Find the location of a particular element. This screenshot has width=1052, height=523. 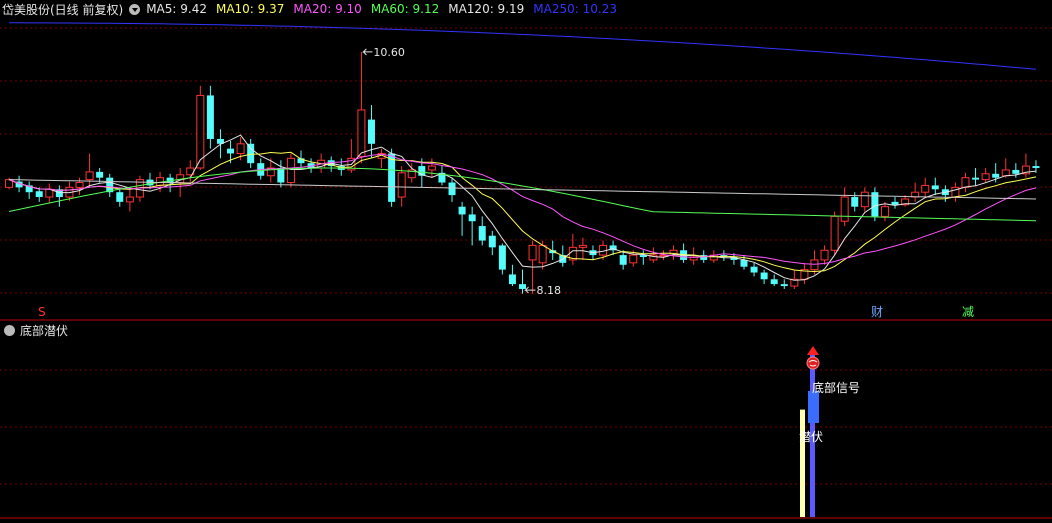

signal-block is located at coordinates (813, 407).